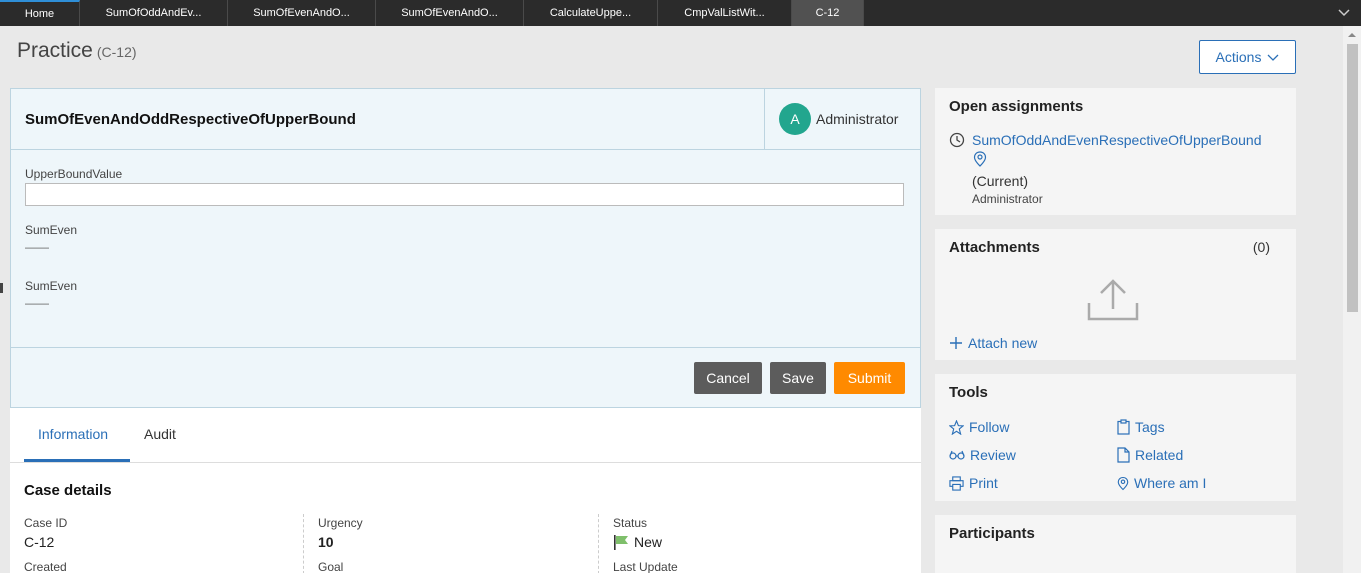 This screenshot has height=573, width=1361. Describe the element at coordinates (828, 13) in the screenshot. I see `tab-c12: C-12` at that location.